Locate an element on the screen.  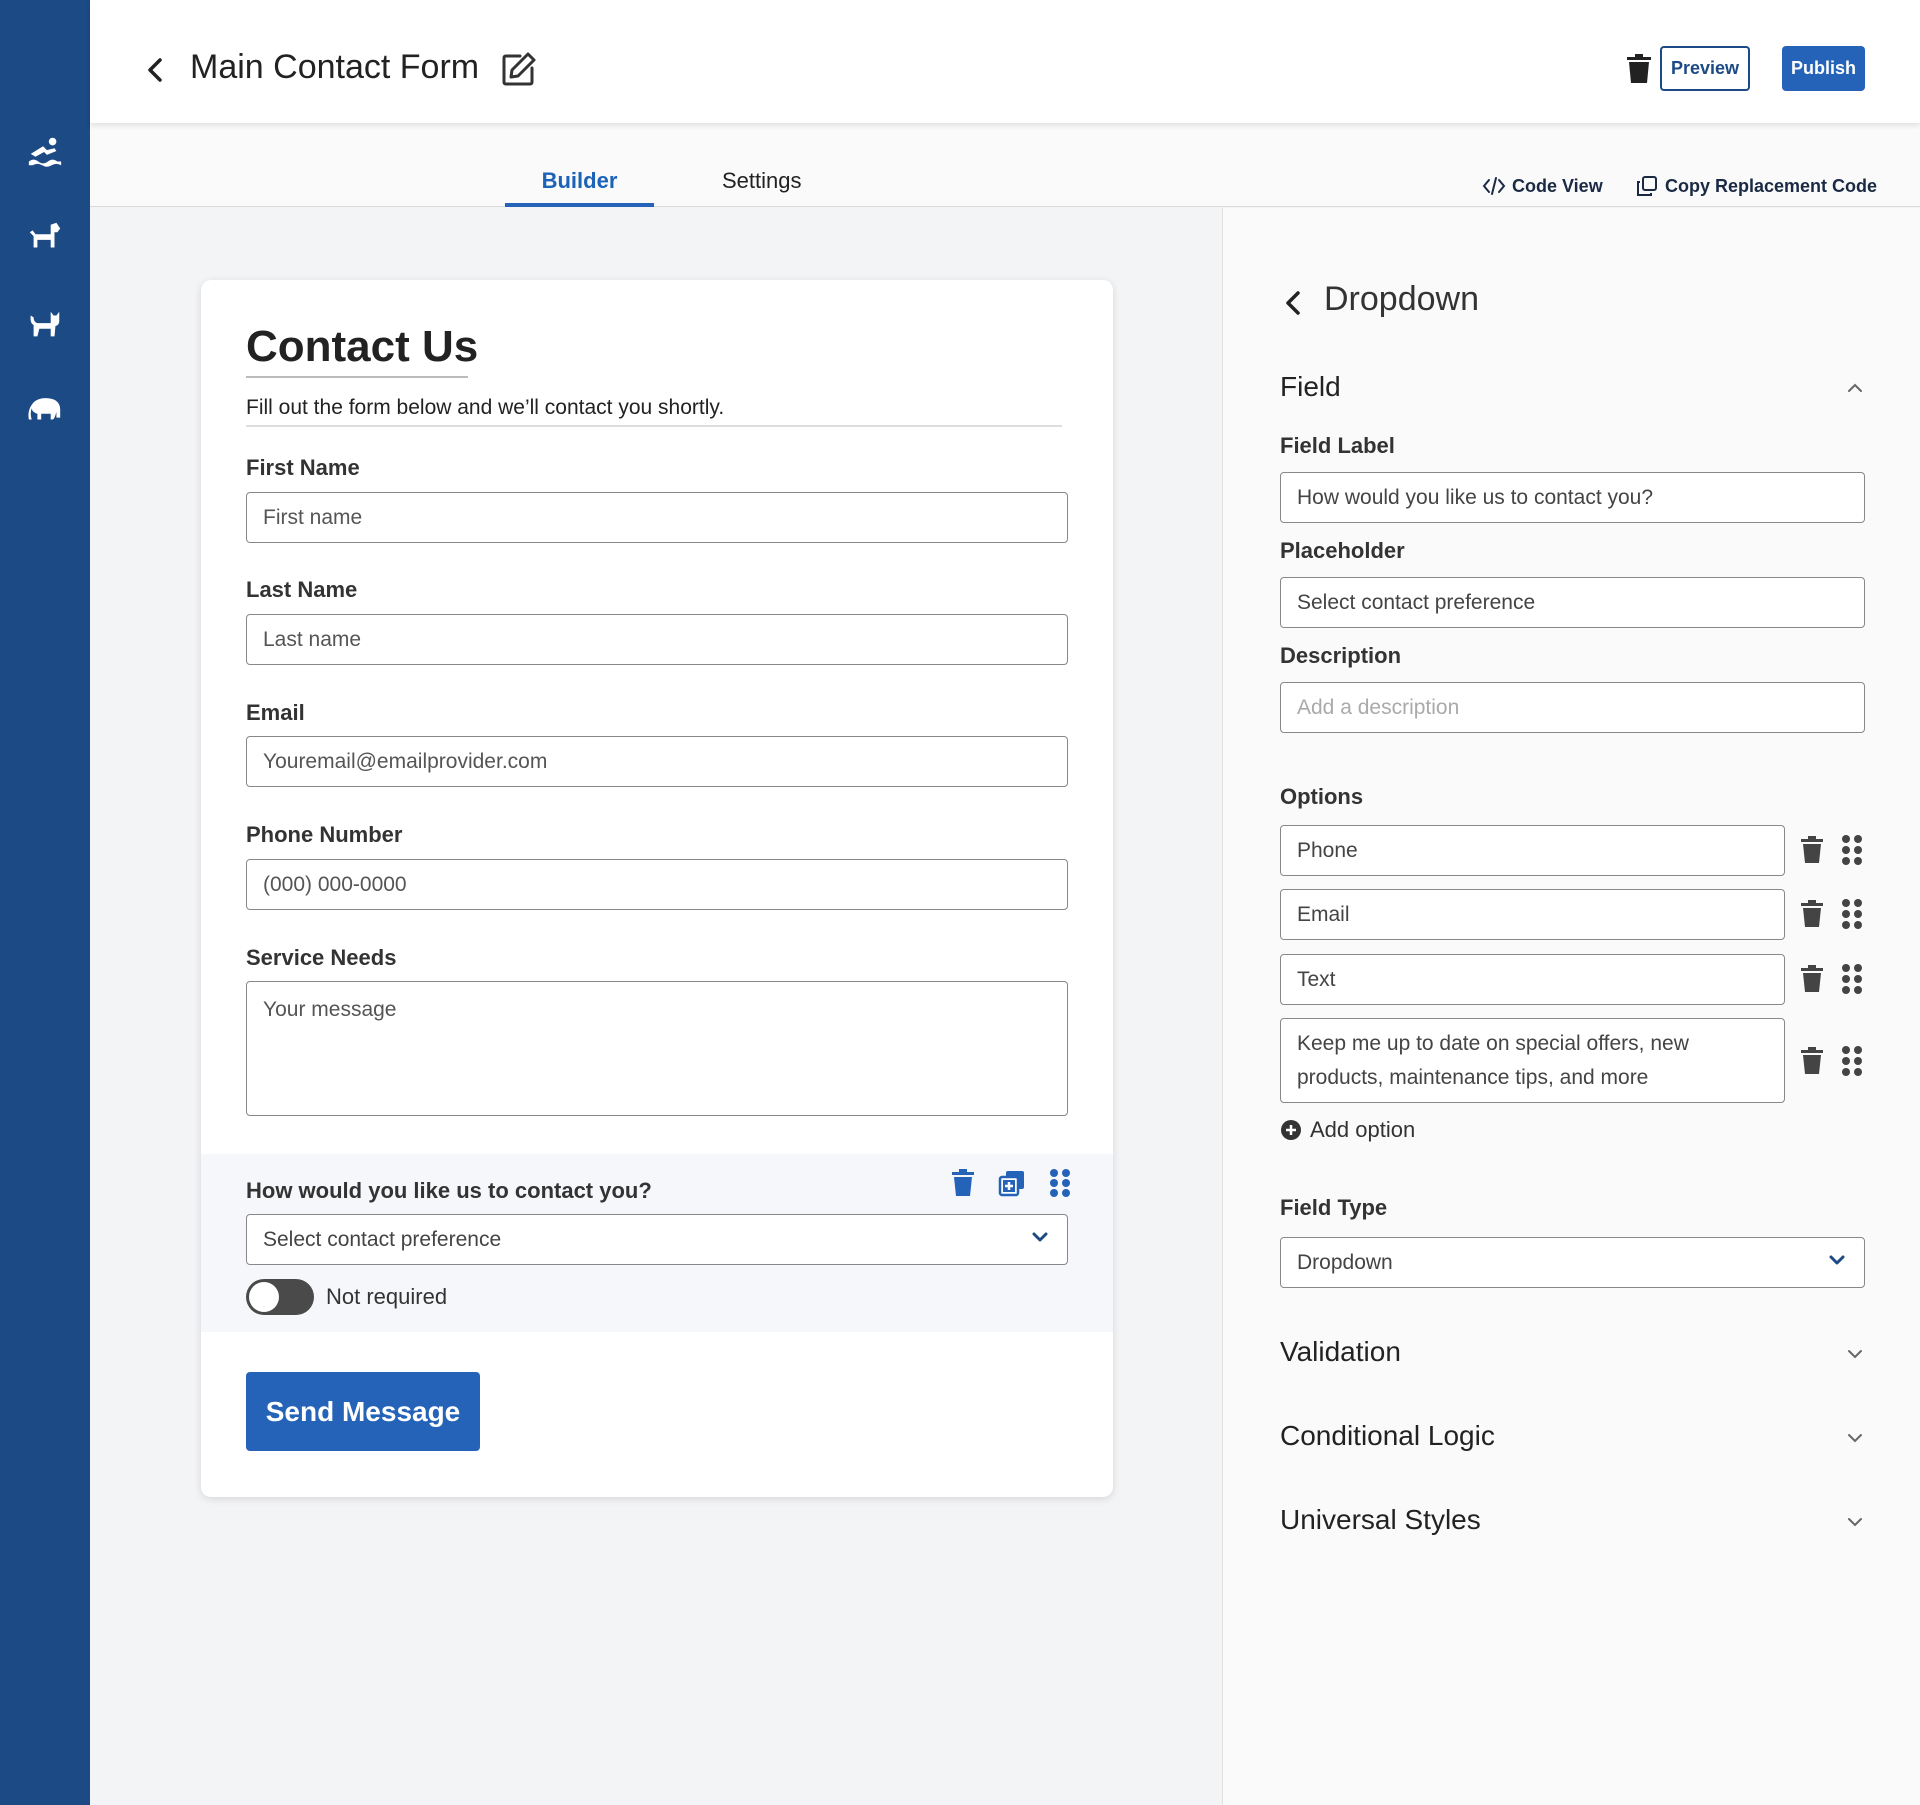
chevron-up-icon is located at coordinates (1855, 388).